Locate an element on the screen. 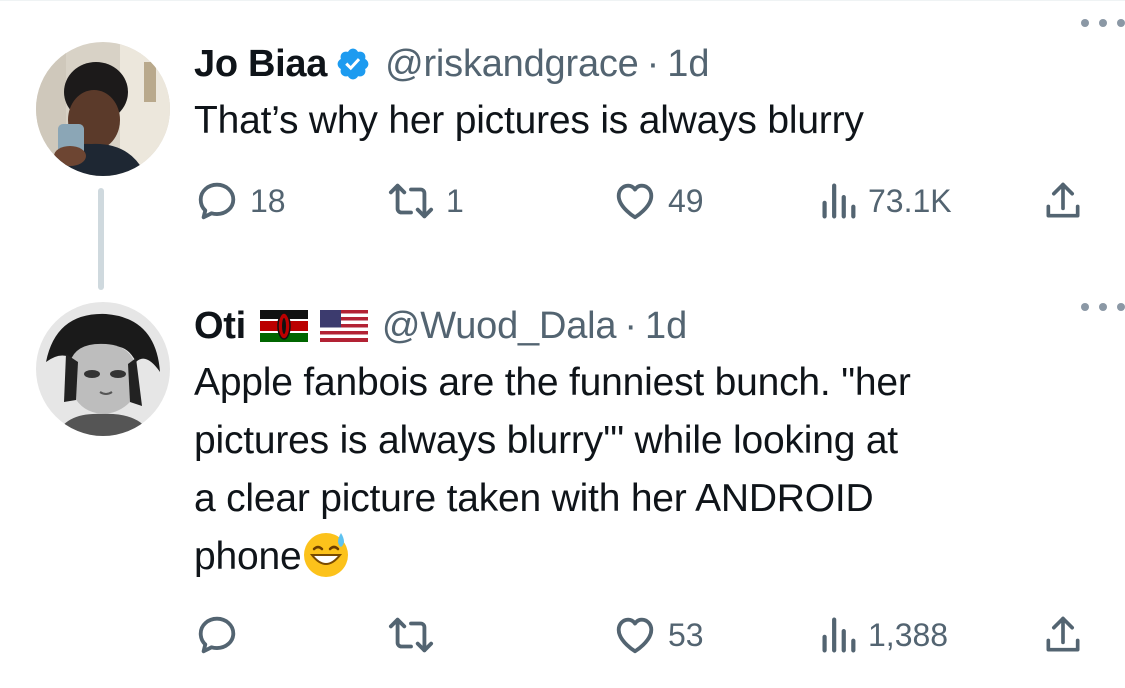 The height and width of the screenshot is (688, 1125). verified-badge-icon is located at coordinates (353, 64).